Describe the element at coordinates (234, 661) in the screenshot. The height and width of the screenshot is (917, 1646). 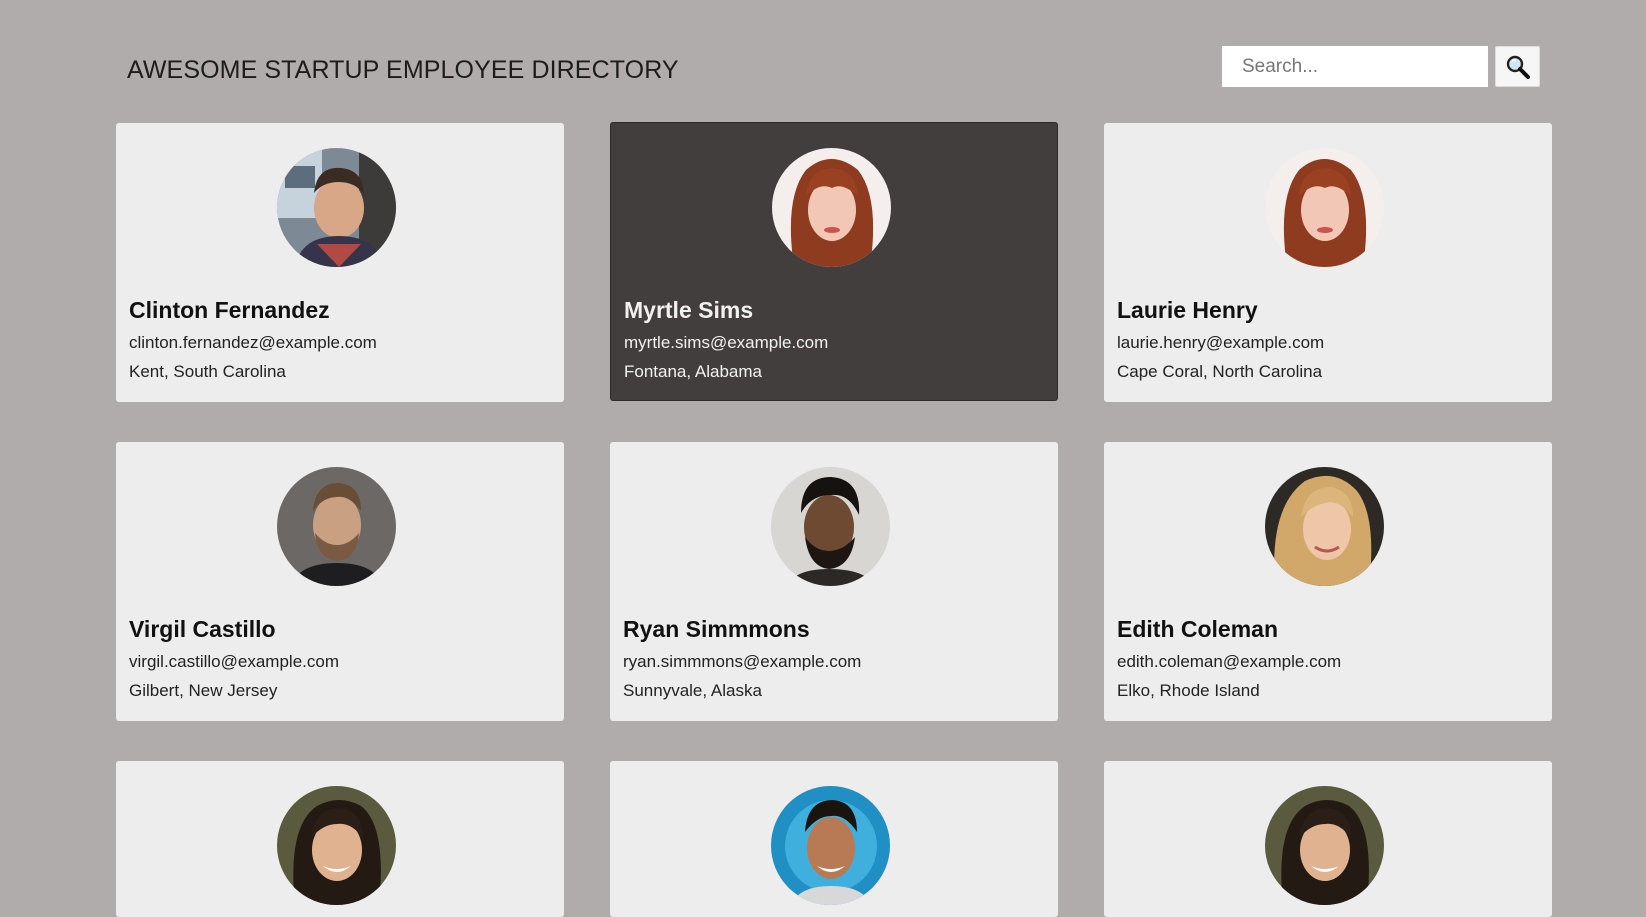
I see `employee-email: virgil.castillo@example.com` at that location.